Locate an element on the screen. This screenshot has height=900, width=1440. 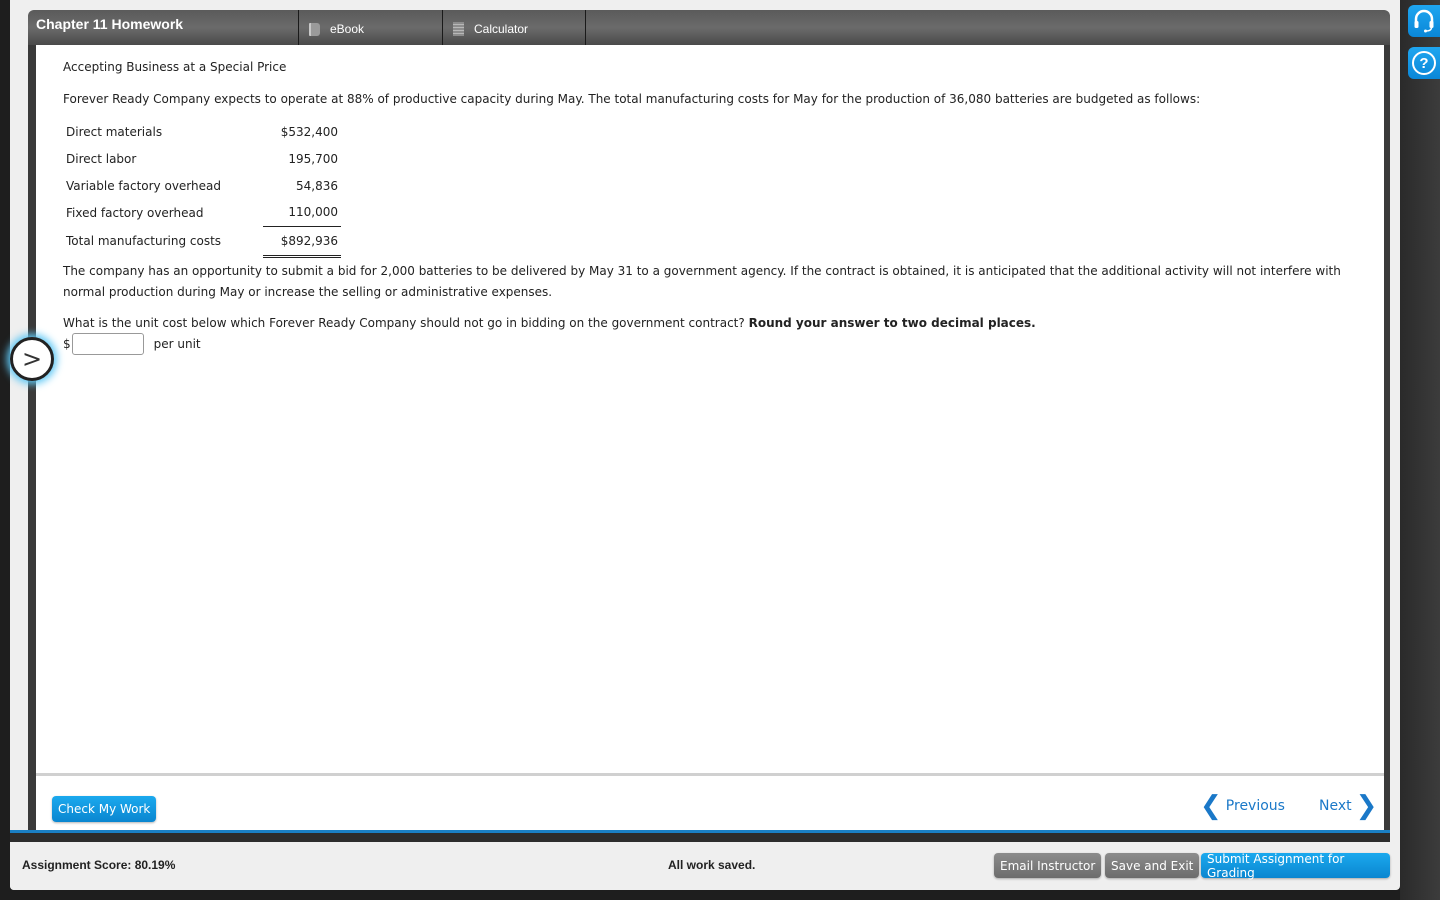
cost-row: Fixed factory overhead 110,000 is located at coordinates (202, 213).